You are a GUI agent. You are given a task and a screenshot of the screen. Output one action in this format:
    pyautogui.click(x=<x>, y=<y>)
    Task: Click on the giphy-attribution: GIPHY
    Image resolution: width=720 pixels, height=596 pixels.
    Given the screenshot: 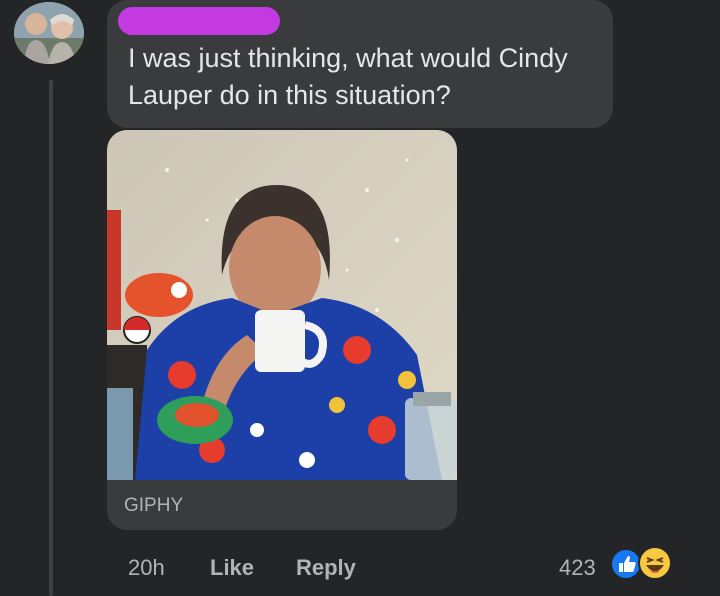 What is the action you would take?
    pyautogui.click(x=153, y=506)
    